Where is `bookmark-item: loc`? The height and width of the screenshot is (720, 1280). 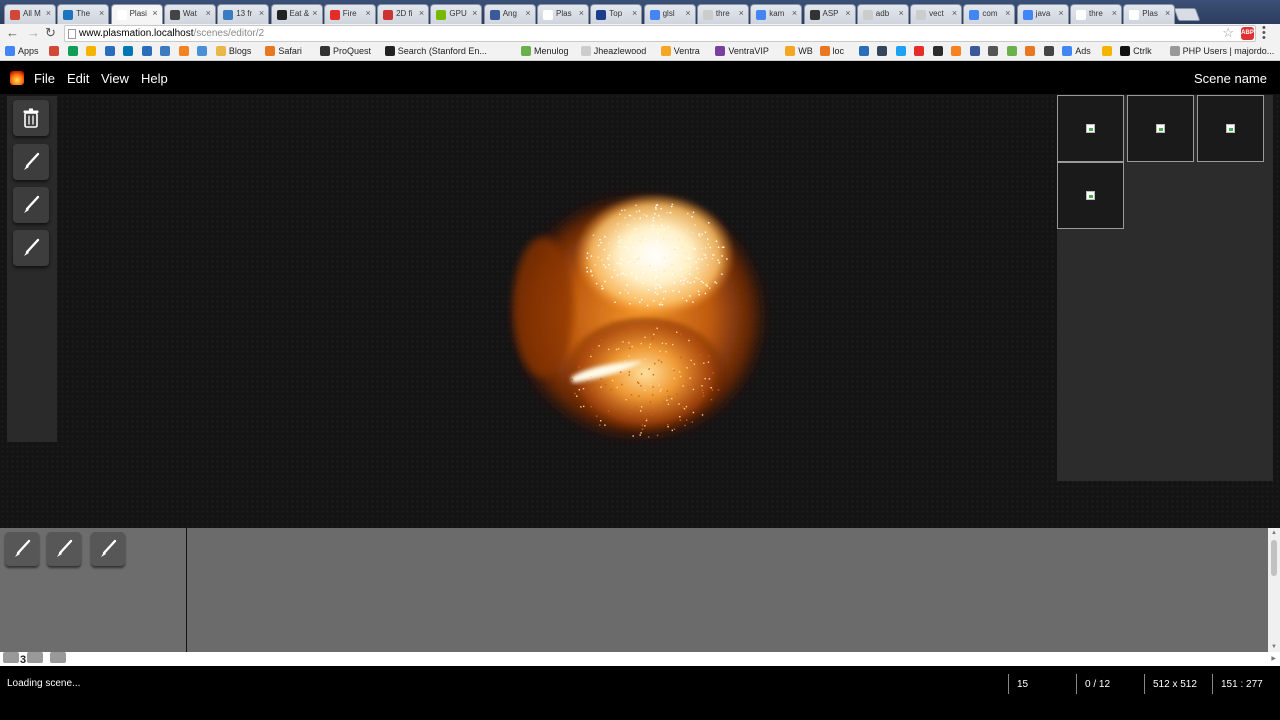 bookmark-item: loc is located at coordinates (831, 51).